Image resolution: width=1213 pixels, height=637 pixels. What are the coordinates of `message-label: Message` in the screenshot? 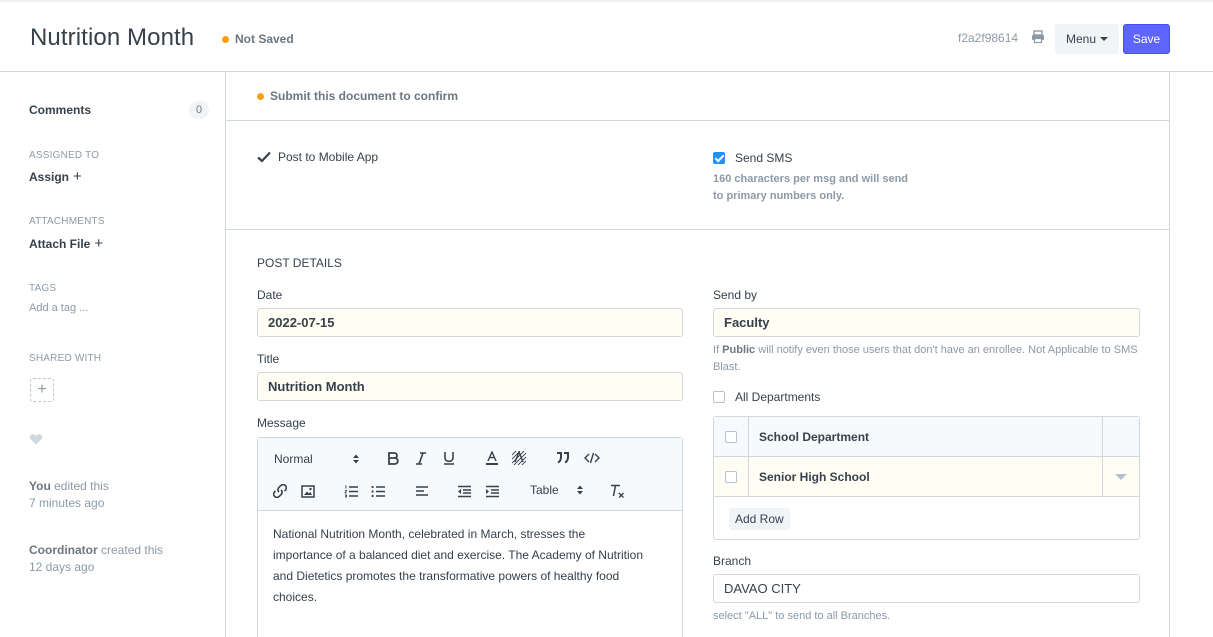 It's located at (281, 423).